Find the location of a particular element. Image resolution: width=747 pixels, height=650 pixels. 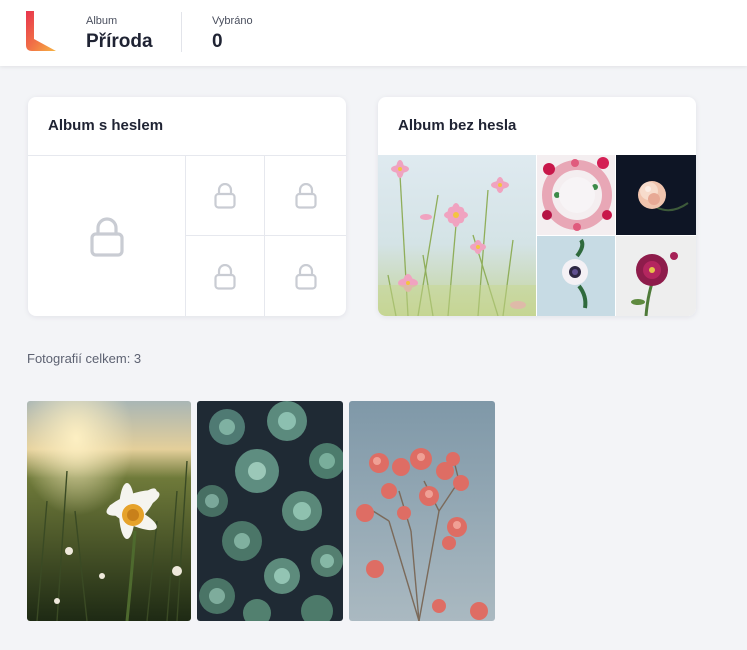

locked-thumbnail-grid is located at coordinates (187, 235).